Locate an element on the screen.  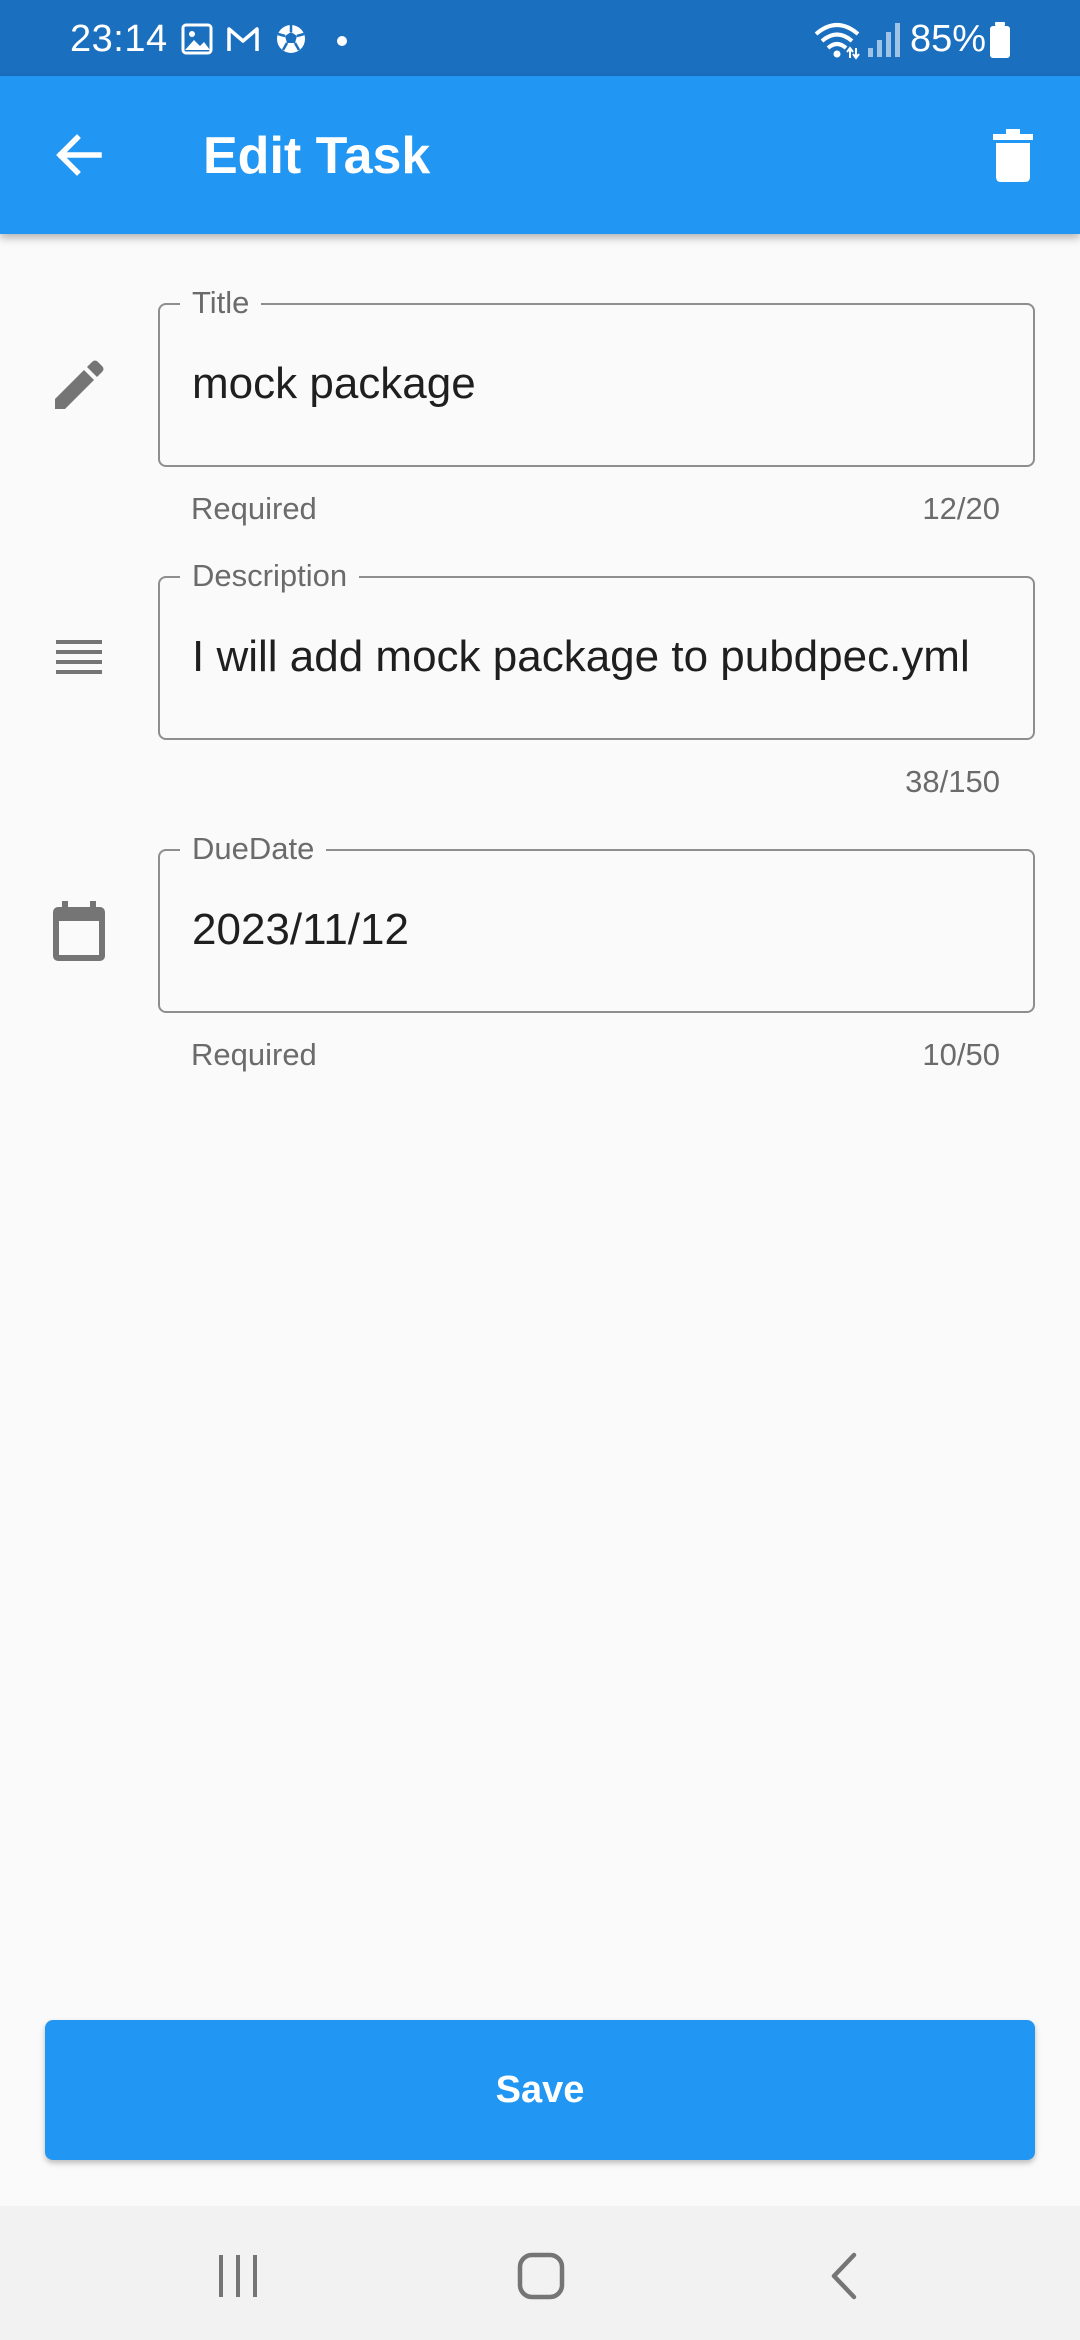
home-button is located at coordinates (541, 2276).